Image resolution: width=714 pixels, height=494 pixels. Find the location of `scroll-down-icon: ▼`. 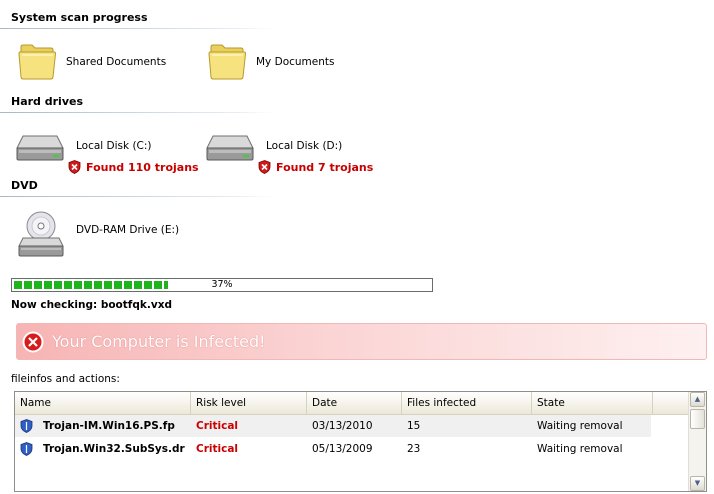

scroll-down-icon: ▼ is located at coordinates (697, 483).